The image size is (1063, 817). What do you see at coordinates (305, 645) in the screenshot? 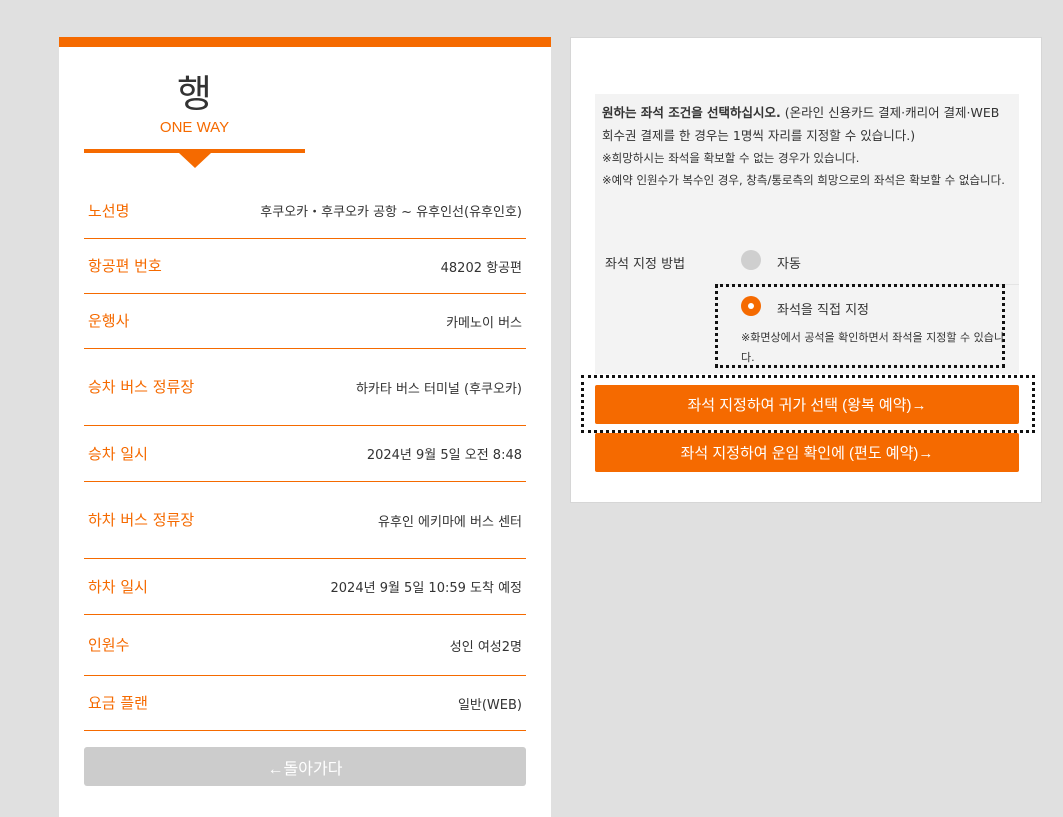
I see `info-row-passengers: 인원수 성인 여성2명` at bounding box center [305, 645].